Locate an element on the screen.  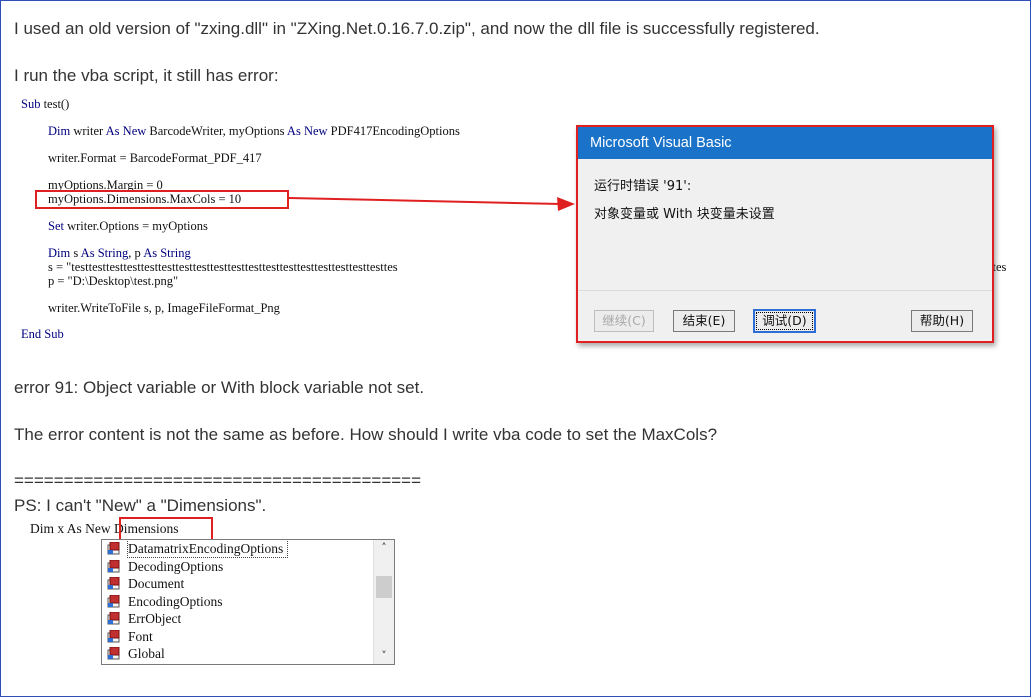
code-line-end-sub: End Sub is located at coordinates (42, 334).